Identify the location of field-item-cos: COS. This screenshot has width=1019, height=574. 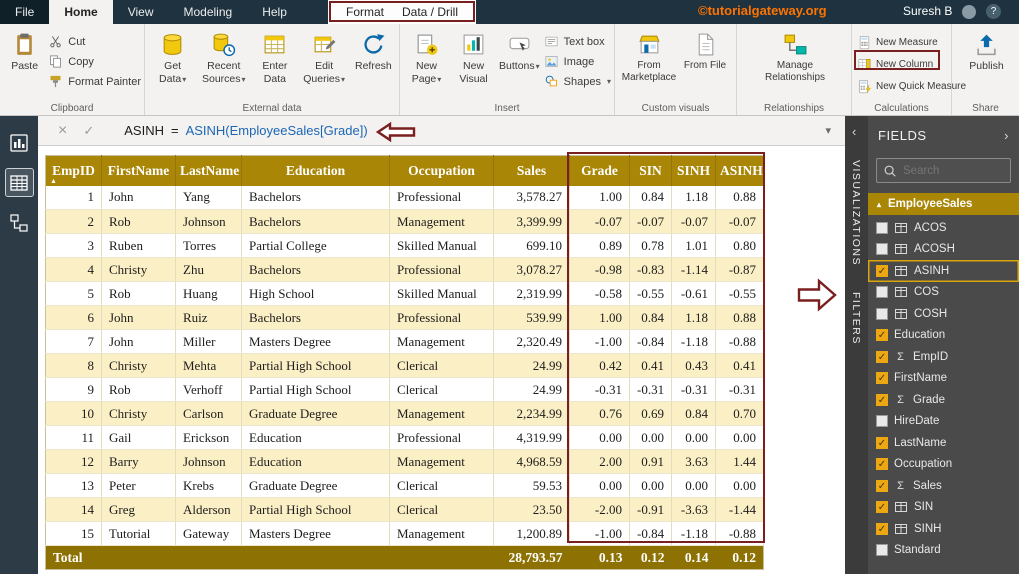
(943, 293).